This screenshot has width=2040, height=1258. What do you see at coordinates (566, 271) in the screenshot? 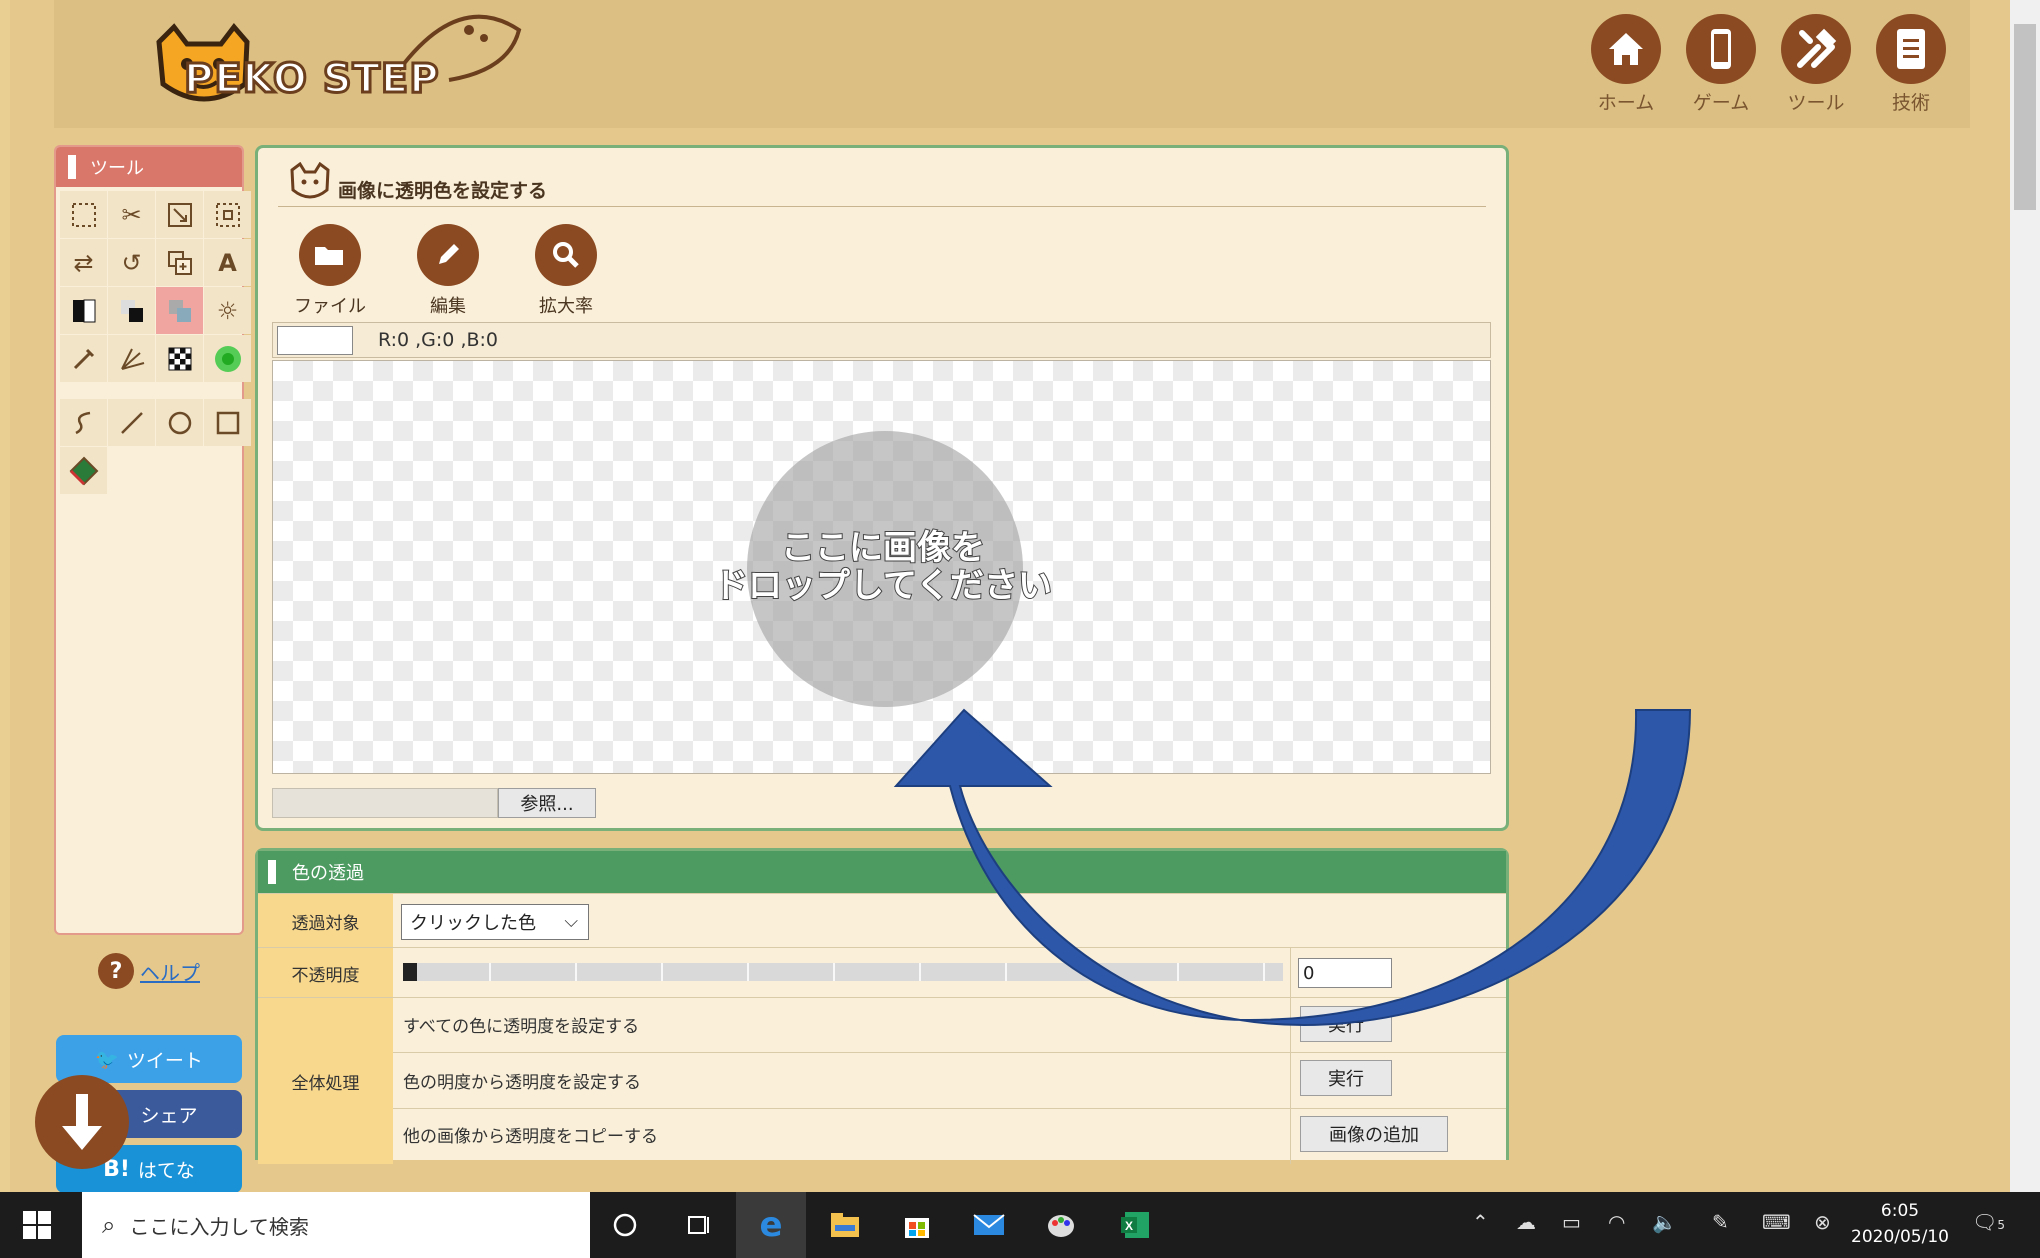
I see `zoom-button: 拡大率` at bounding box center [566, 271].